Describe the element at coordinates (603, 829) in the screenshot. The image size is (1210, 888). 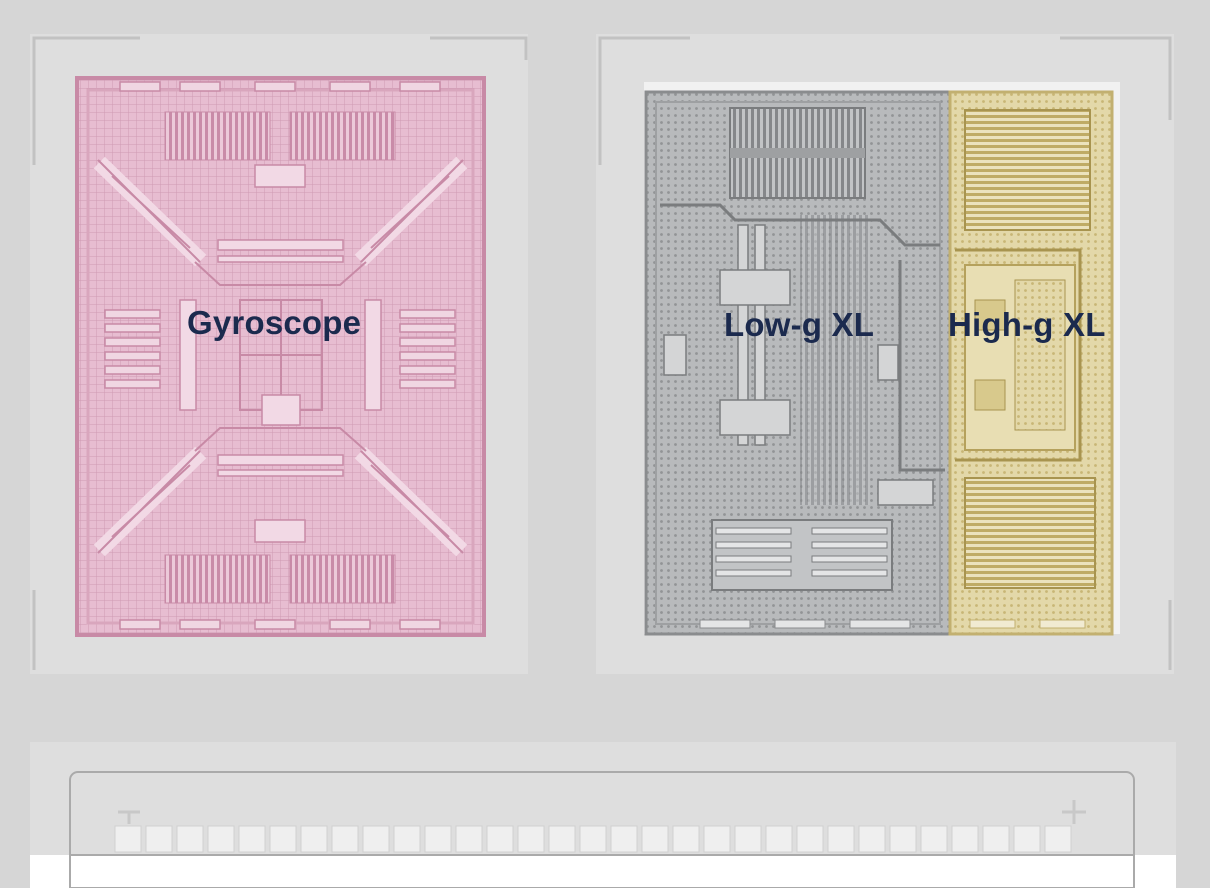
I see `asic-pad-row` at that location.